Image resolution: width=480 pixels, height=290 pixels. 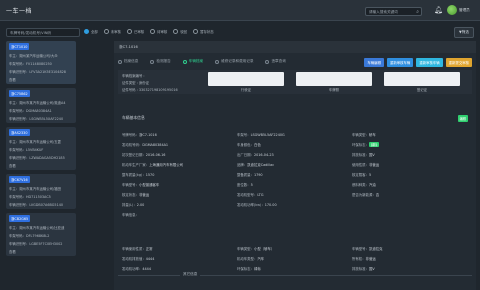 What do you see at coordinates (112, 31) in the screenshot?
I see `radio-unreviewed: 未审核` at bounding box center [112, 31].